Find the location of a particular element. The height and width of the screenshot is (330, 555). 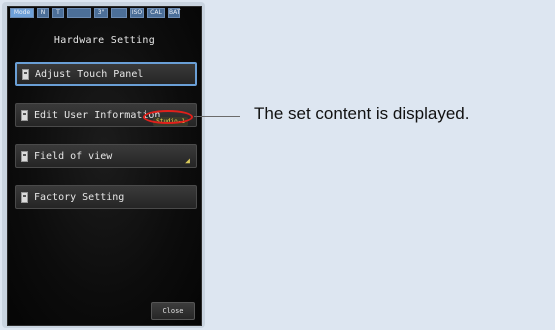

menu-item-label: Adjust Touch Panel is located at coordinates (89, 74).